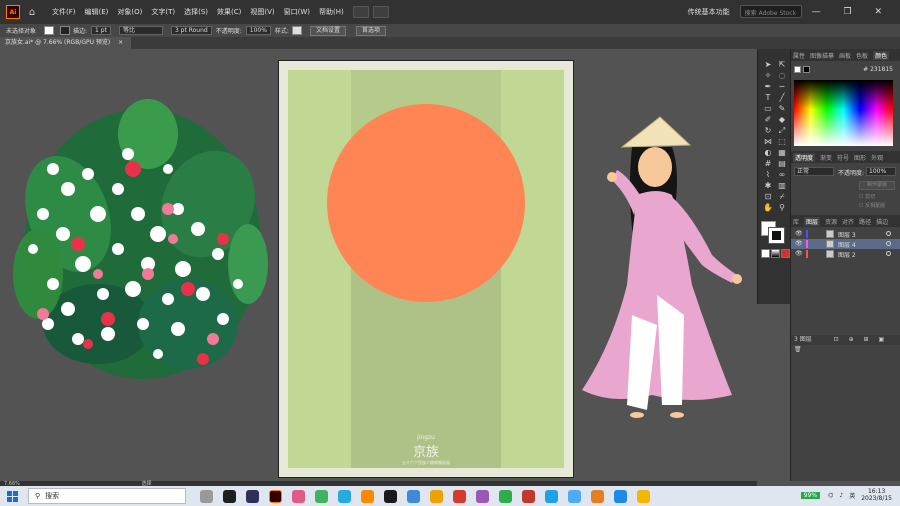  What do you see at coordinates (843, 157) in the screenshot?
I see `tab-symbols: 符号` at bounding box center [843, 157].